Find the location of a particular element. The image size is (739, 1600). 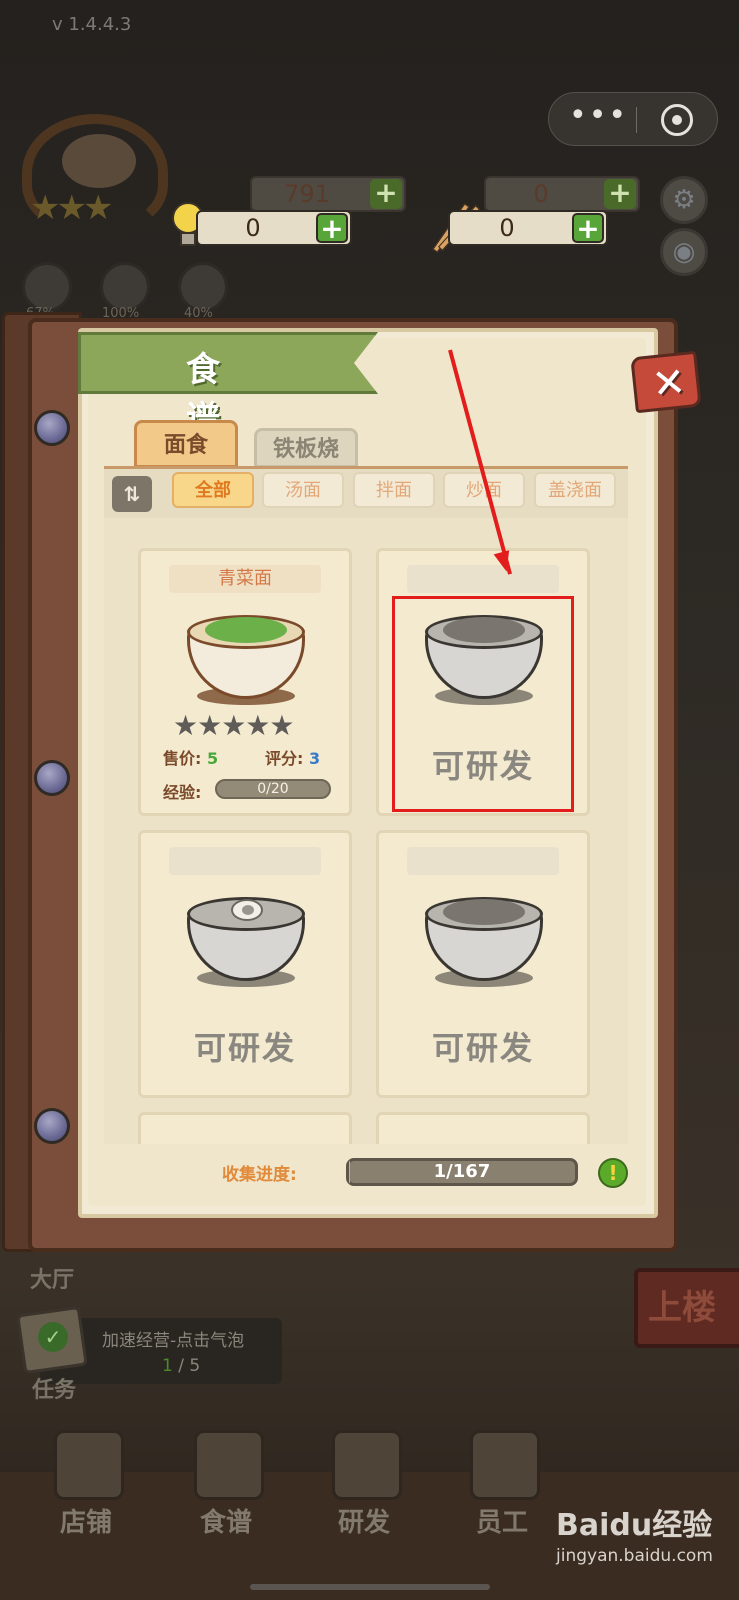

close-button: ✕ is located at coordinates (666, 382).